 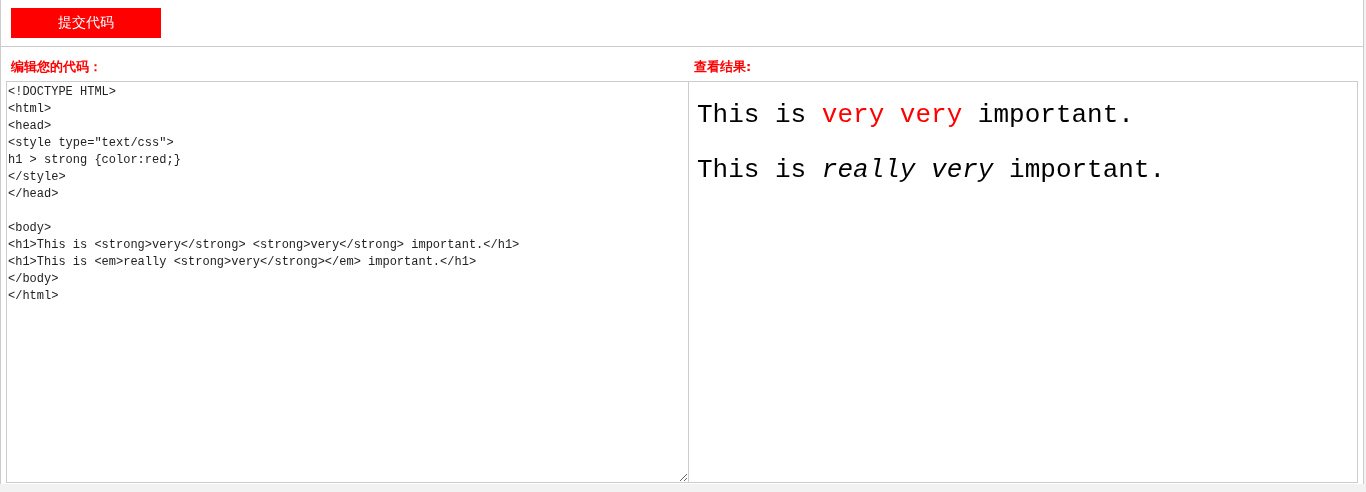 What do you see at coordinates (86, 23) in the screenshot?
I see `submit-code-button: 提交代码` at bounding box center [86, 23].